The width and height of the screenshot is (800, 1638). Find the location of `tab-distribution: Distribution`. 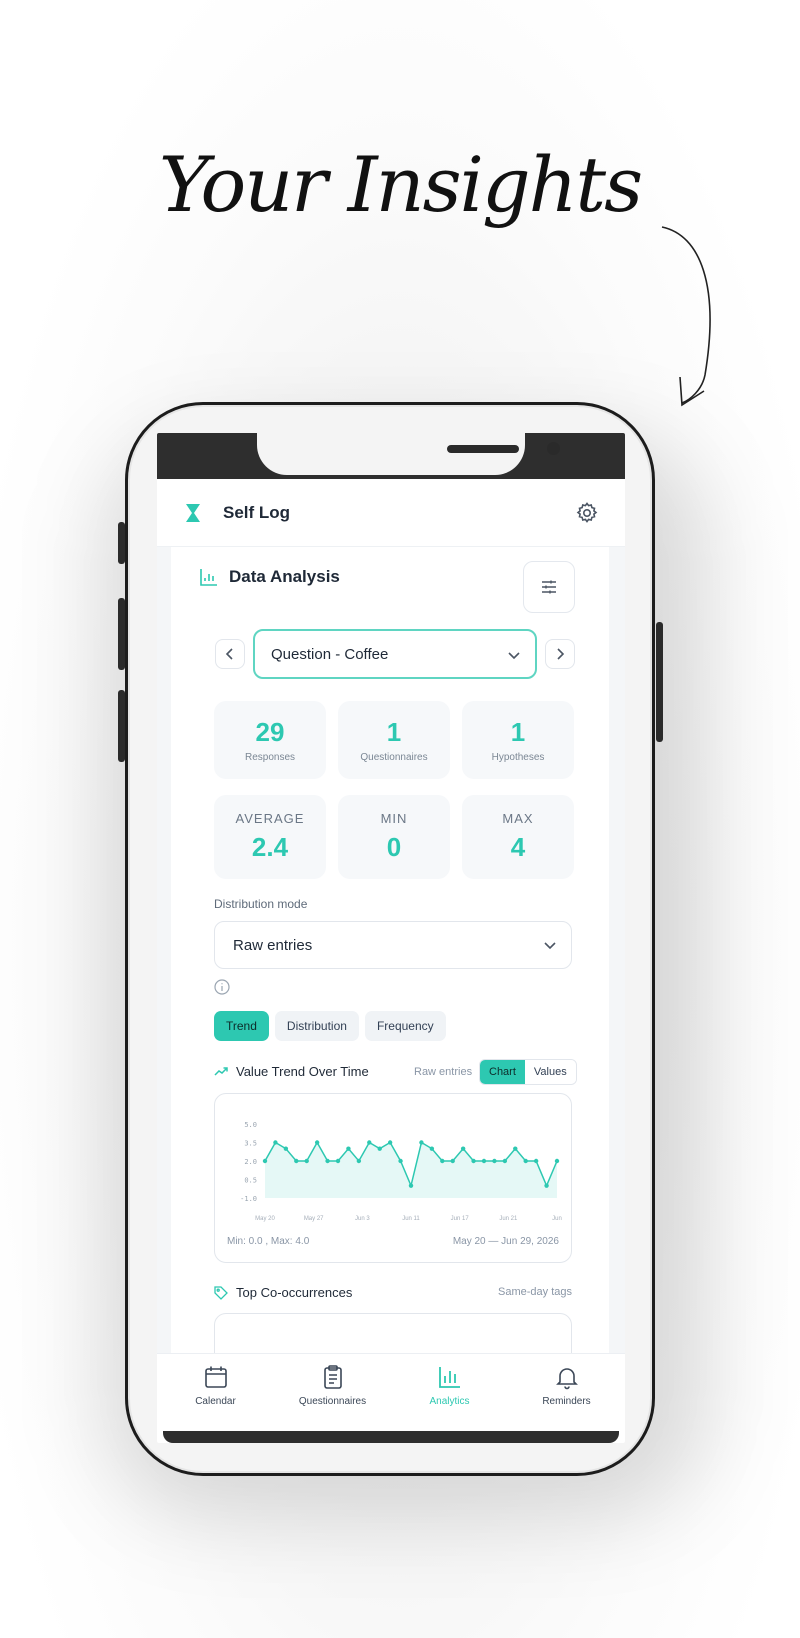

tab-distribution: Distribution is located at coordinates (316, 1026).